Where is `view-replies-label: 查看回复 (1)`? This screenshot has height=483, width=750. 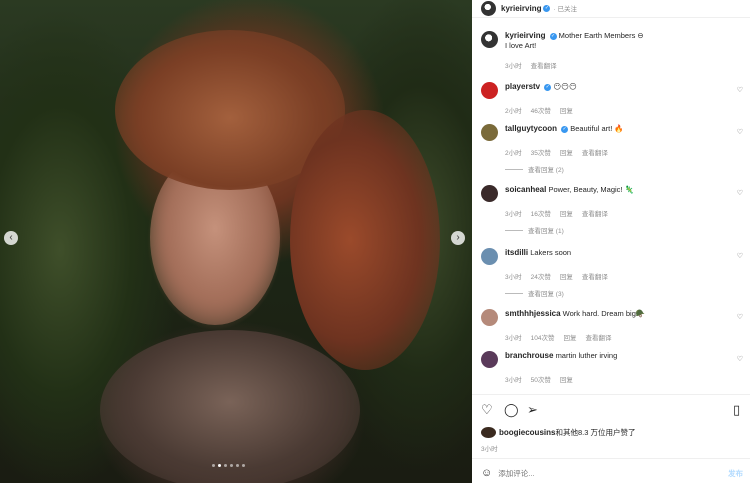 view-replies-label: 查看回复 (1) is located at coordinates (546, 230).